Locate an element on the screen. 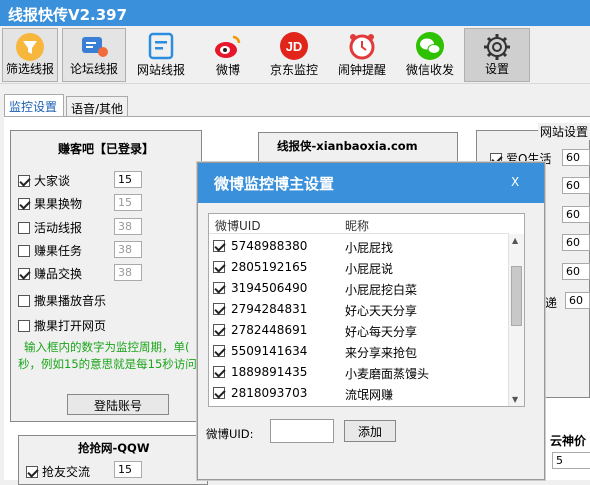 The width and height of the screenshot is (590, 485). table-row: 2782448691 好心每天分享 is located at coordinates (359, 330).